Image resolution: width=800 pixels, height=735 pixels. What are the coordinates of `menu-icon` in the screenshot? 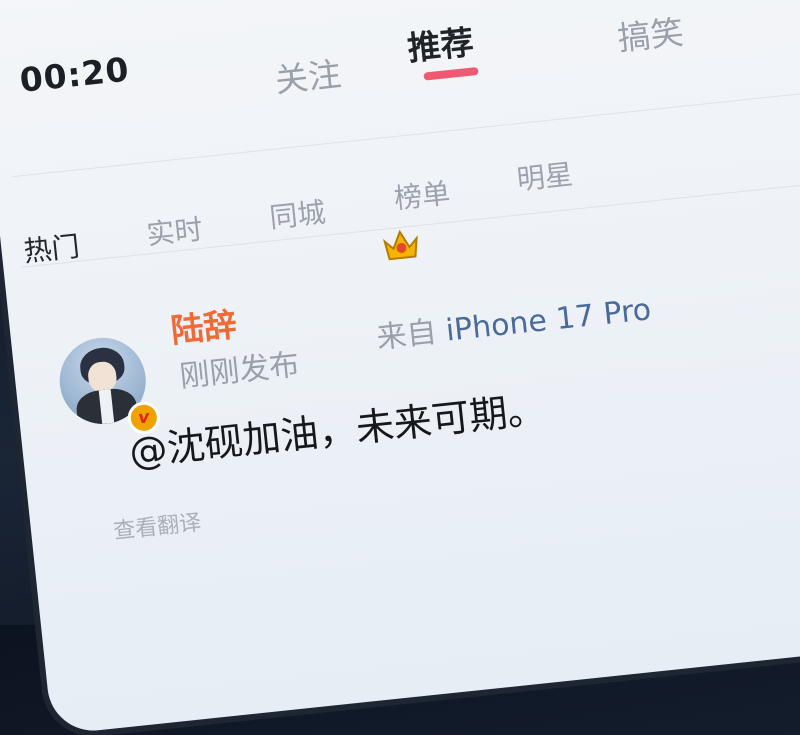 It's located at (783, 3).